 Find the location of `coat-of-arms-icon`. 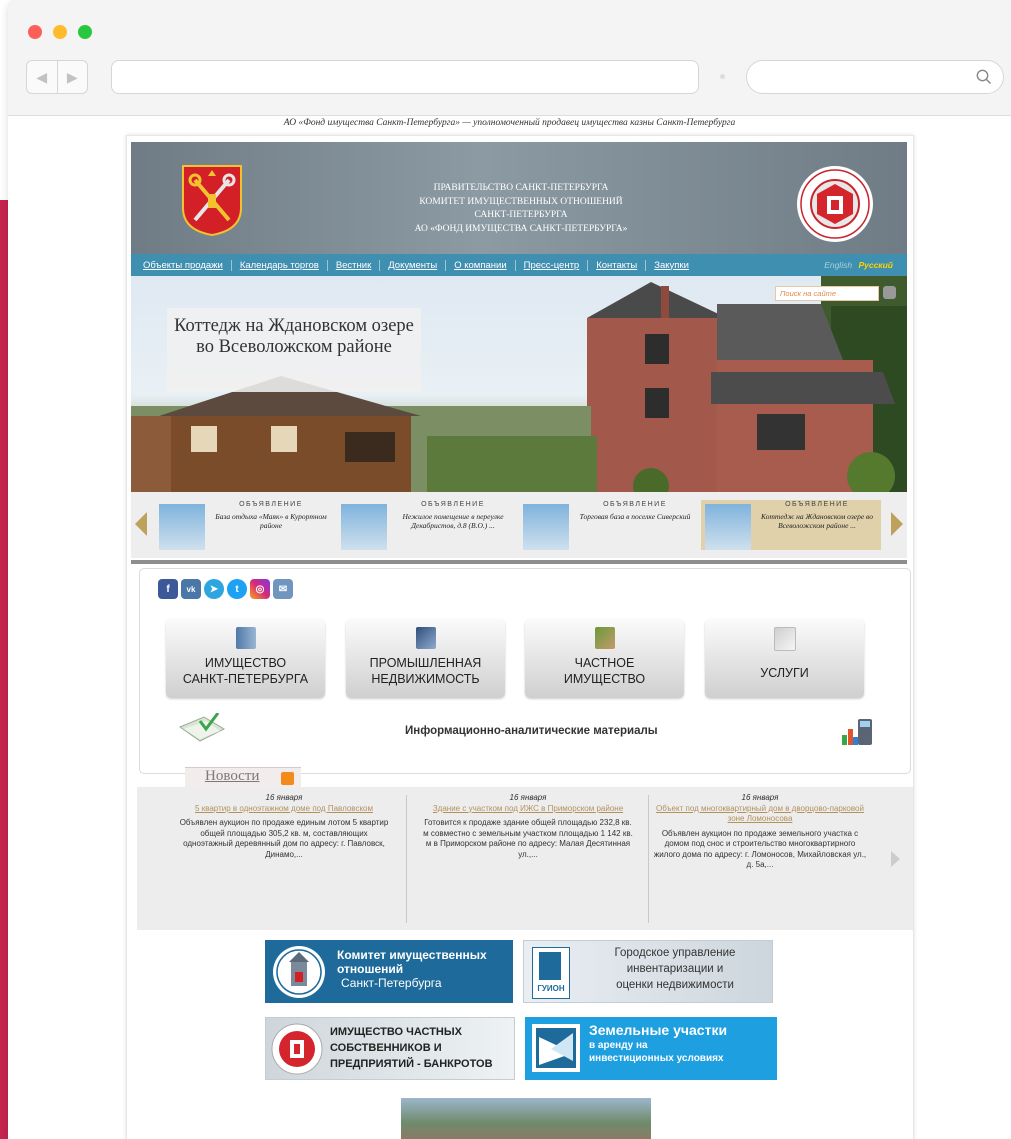

coat-of-arms-icon is located at coordinates (212, 200).